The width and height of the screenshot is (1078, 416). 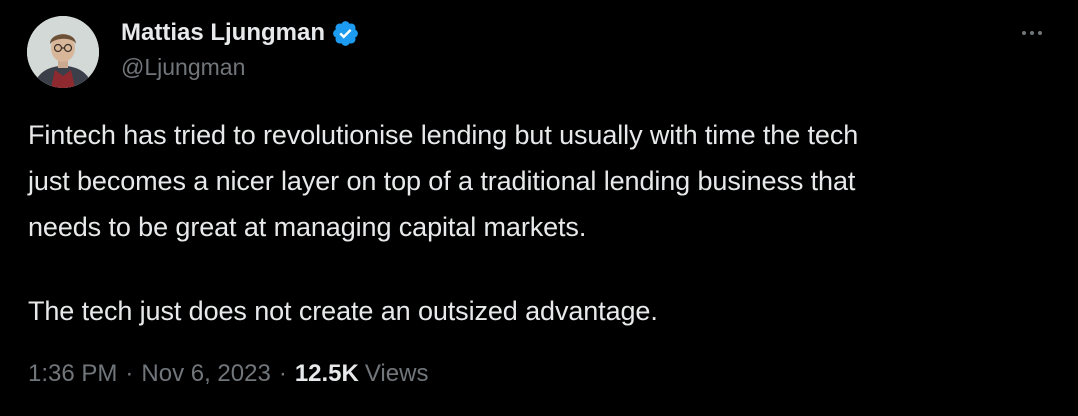 What do you see at coordinates (183, 67) in the screenshot?
I see `author-handle: @Ljungman` at bounding box center [183, 67].